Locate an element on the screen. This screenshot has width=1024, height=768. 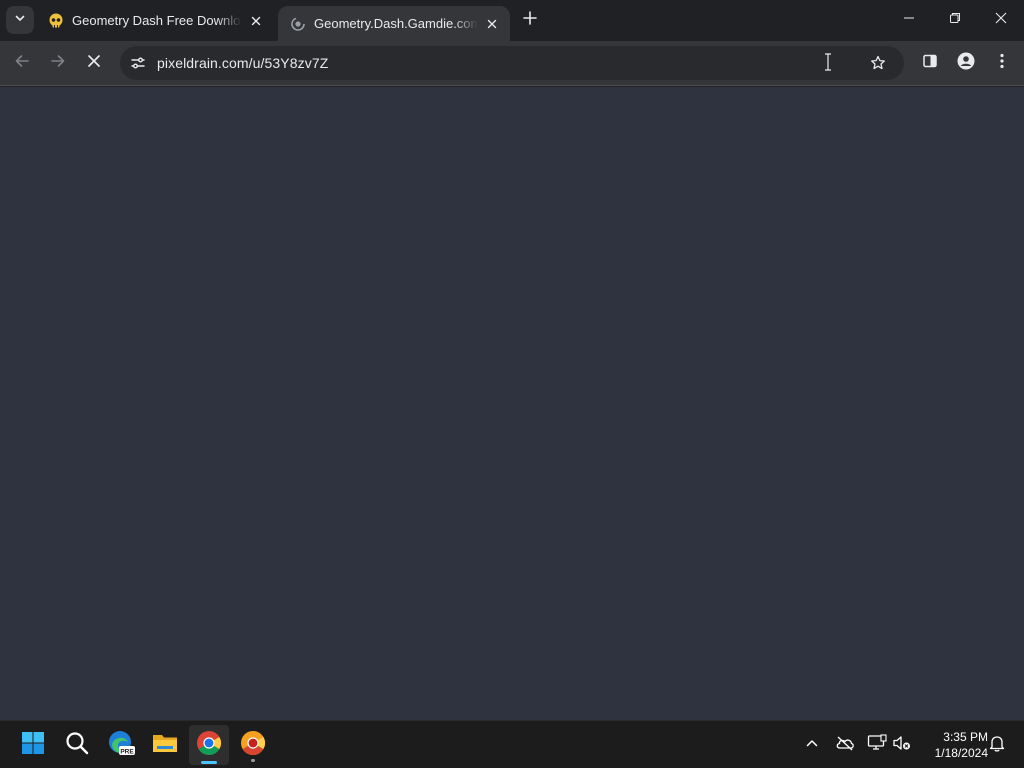
side-panel-icon is located at coordinates (930, 63).